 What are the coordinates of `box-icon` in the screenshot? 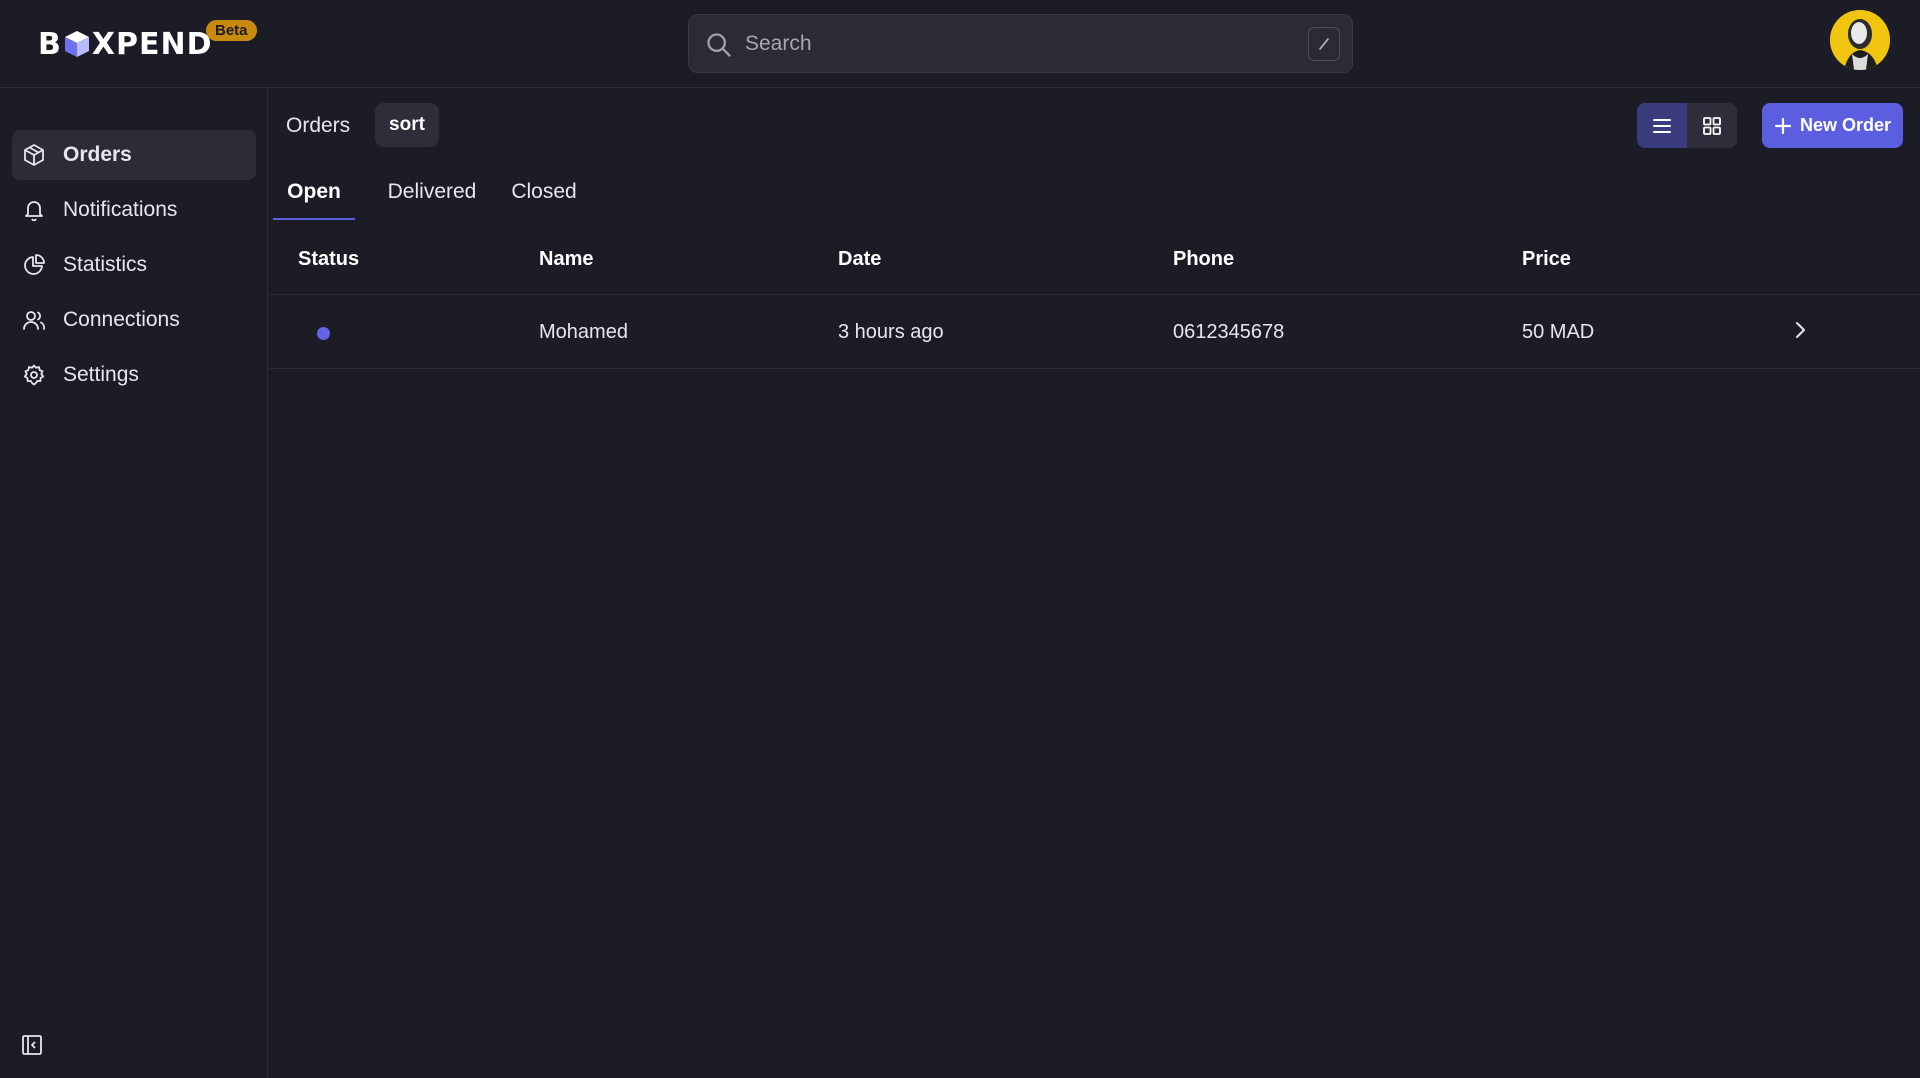 It's located at (34, 155).